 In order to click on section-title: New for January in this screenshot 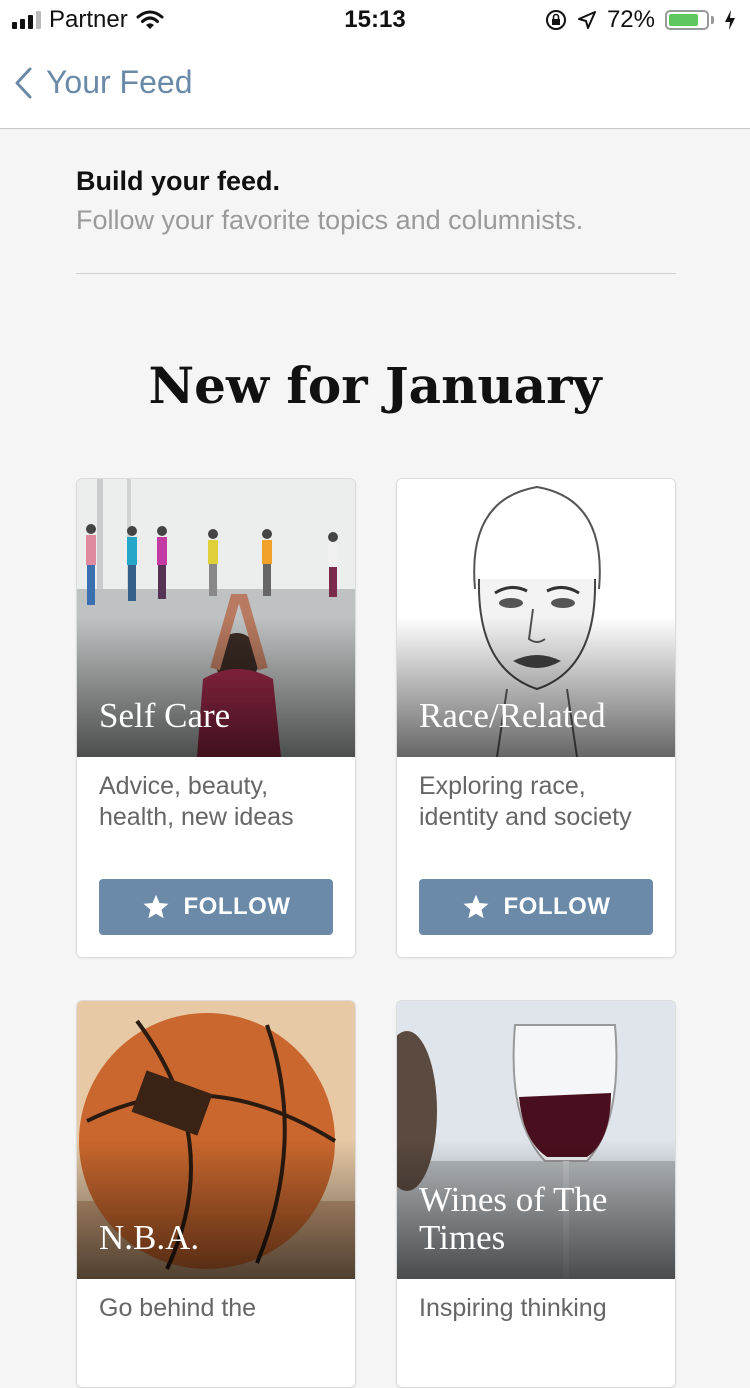, I will do `click(375, 385)`.